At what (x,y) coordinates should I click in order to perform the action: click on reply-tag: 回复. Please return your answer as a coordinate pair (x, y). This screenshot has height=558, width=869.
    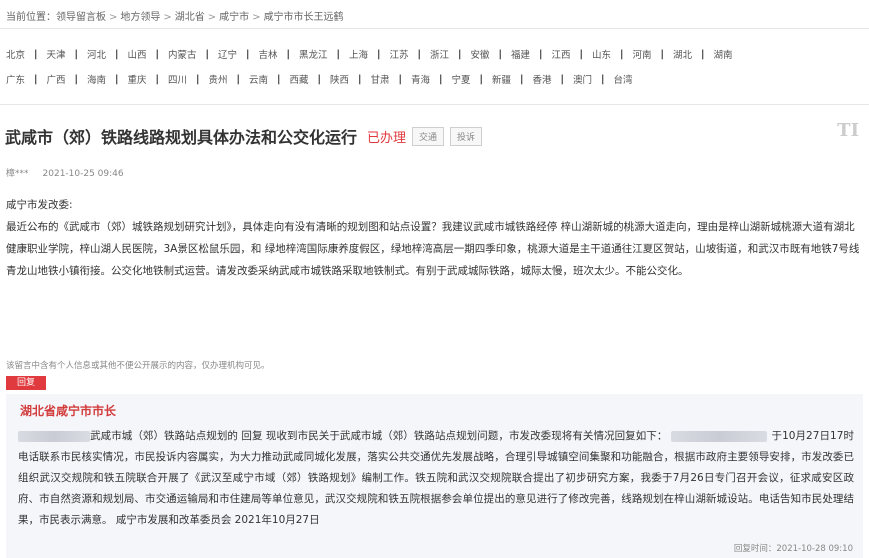
    Looking at the image, I should click on (26, 383).